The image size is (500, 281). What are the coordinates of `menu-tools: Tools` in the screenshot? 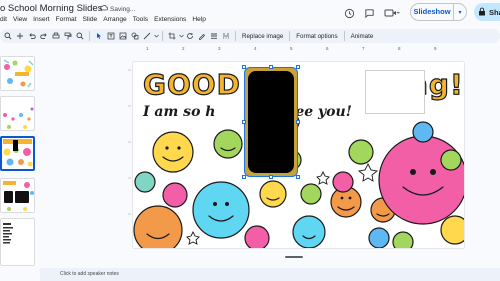 It's located at (141, 19).